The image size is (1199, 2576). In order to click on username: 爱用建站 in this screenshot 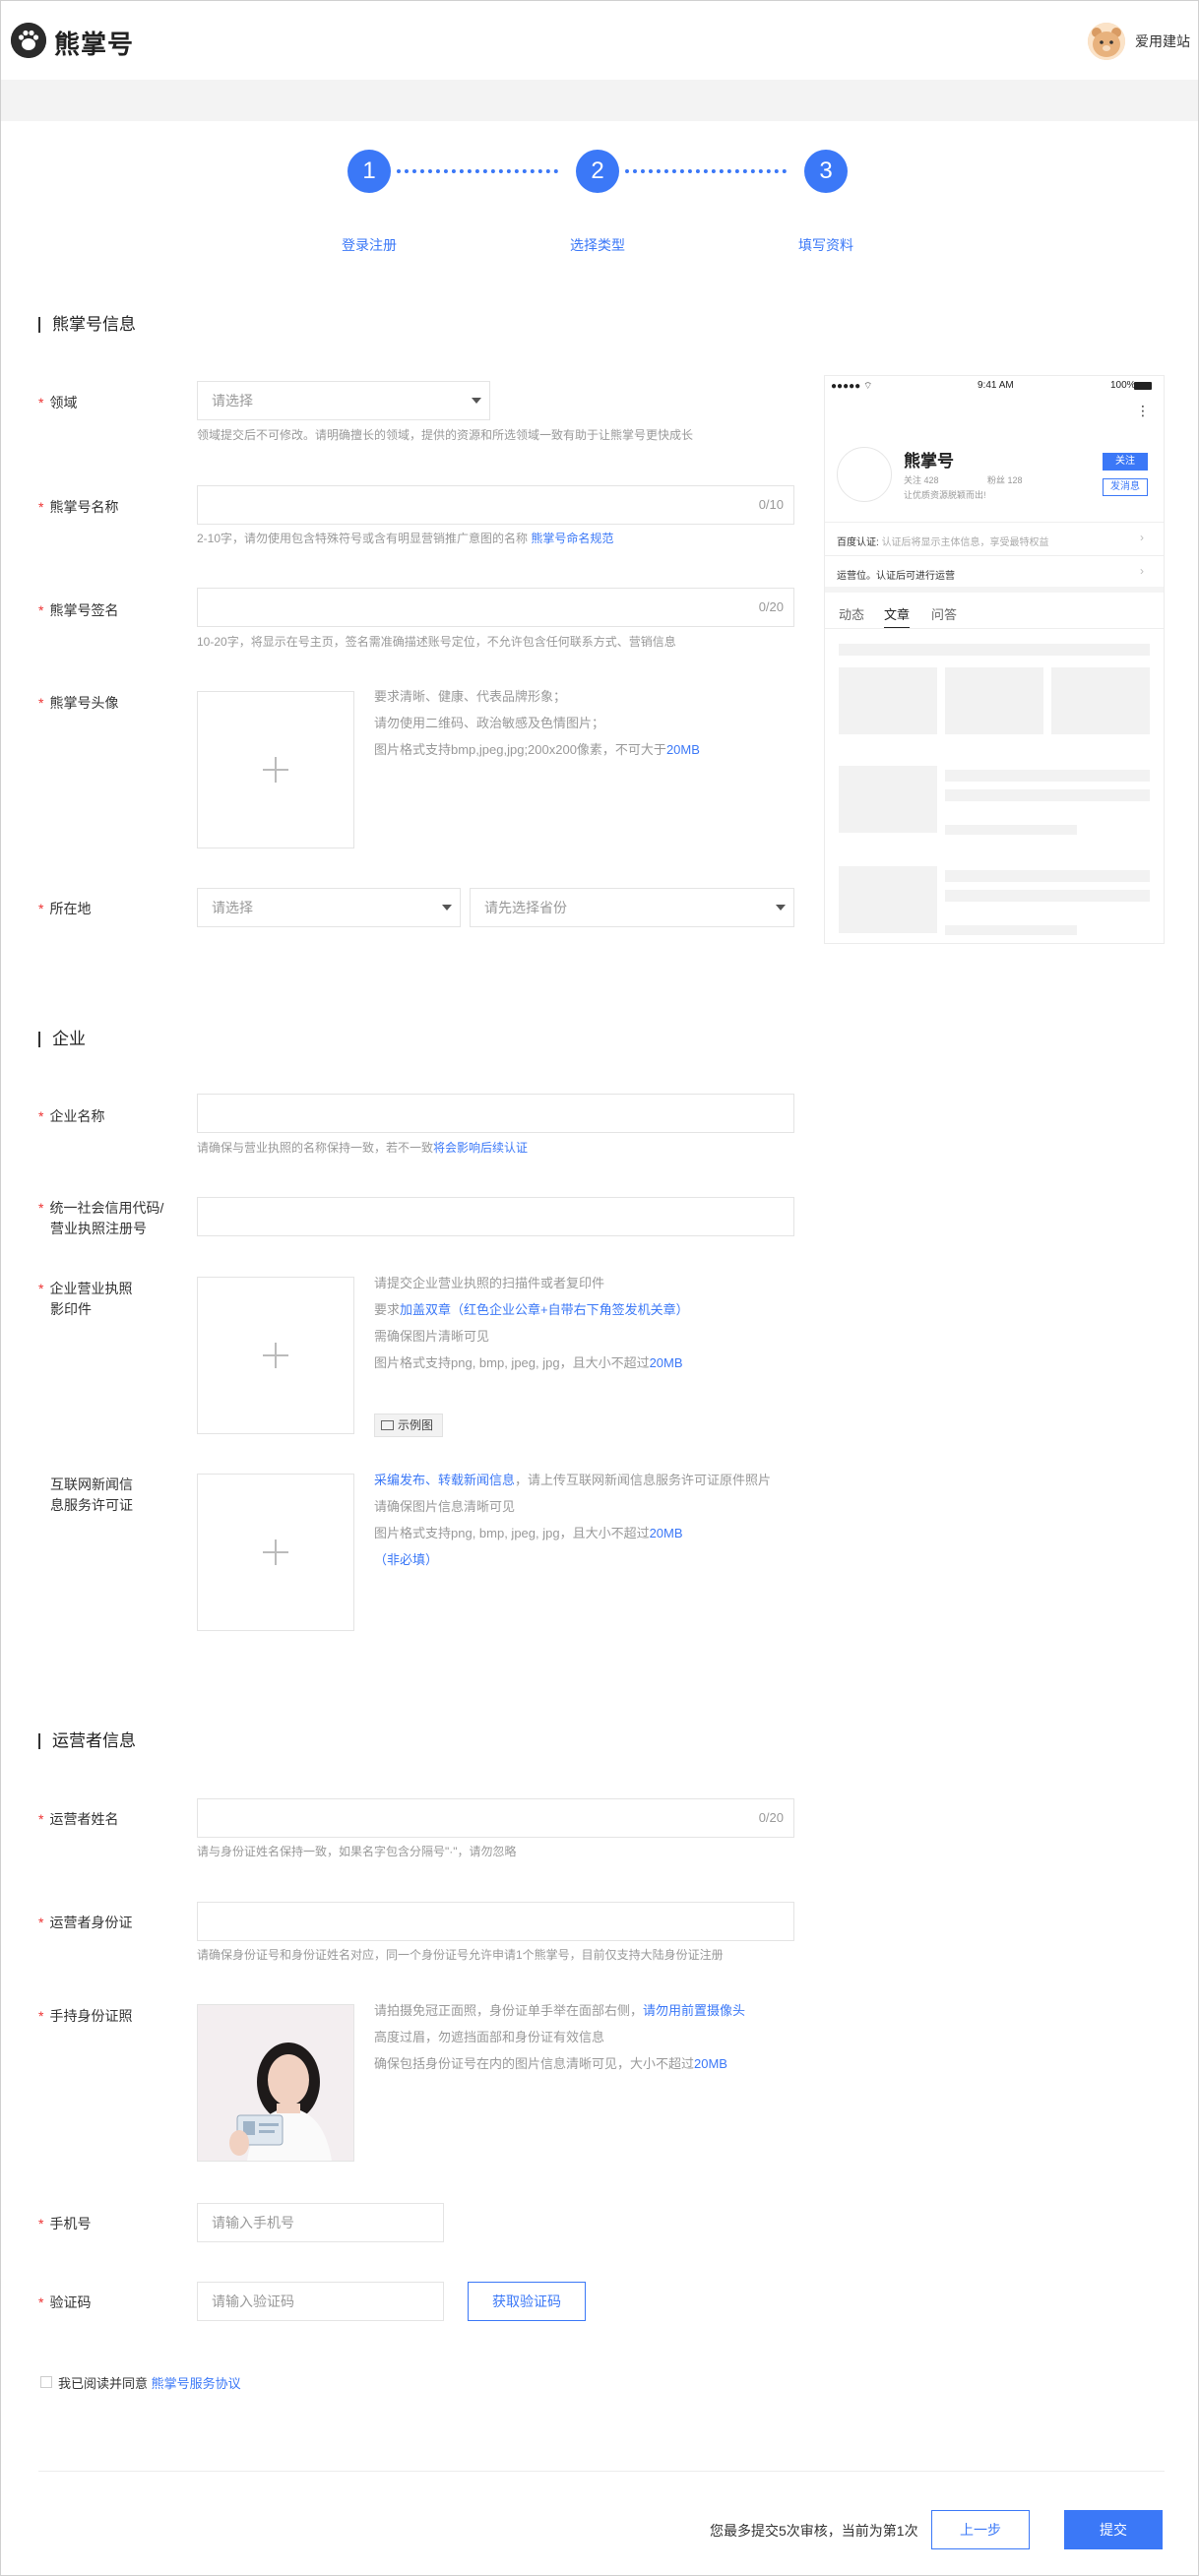, I will do `click(1162, 41)`.